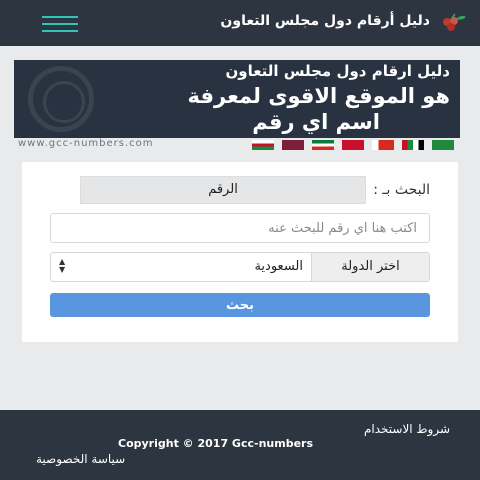 This screenshot has width=480, height=480. I want to click on top-navbar: دليل أرقام دول مجلس التعاون, so click(240, 23).